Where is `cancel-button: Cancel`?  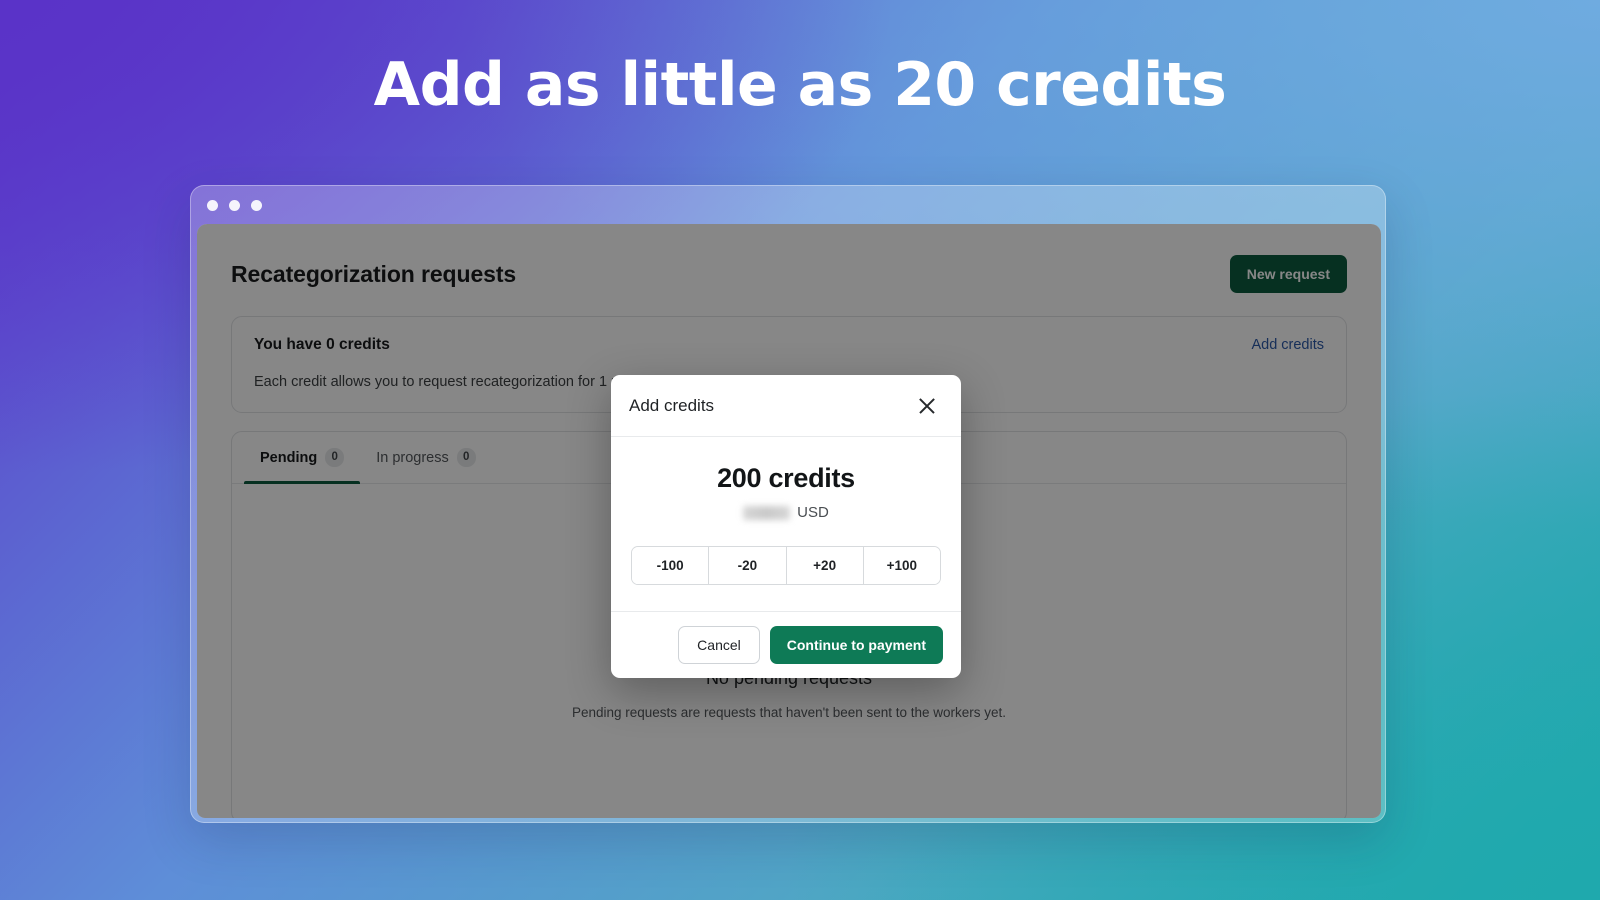 cancel-button: Cancel is located at coordinates (719, 645).